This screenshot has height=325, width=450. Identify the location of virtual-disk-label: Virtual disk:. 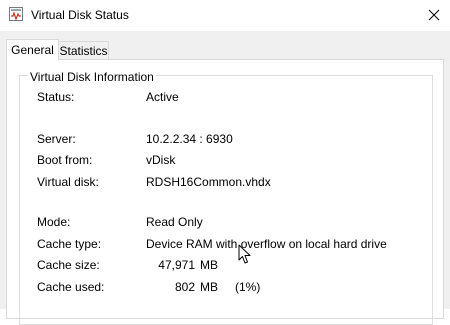
(68, 182).